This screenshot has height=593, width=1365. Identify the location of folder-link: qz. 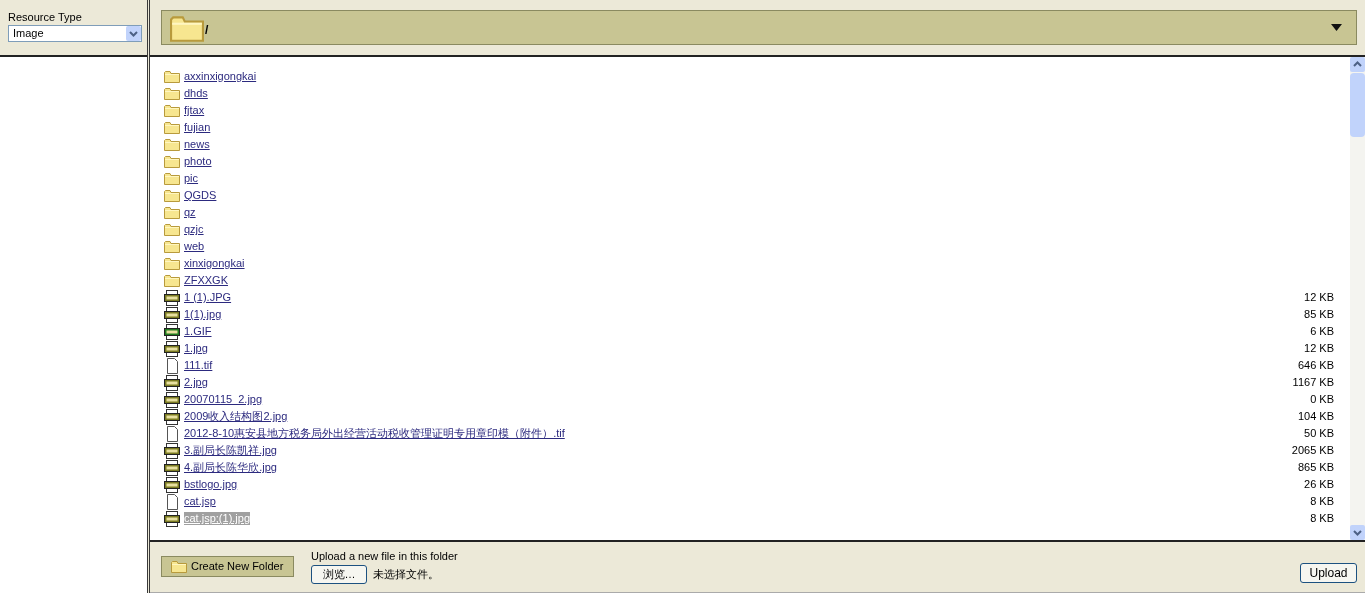
(190, 212).